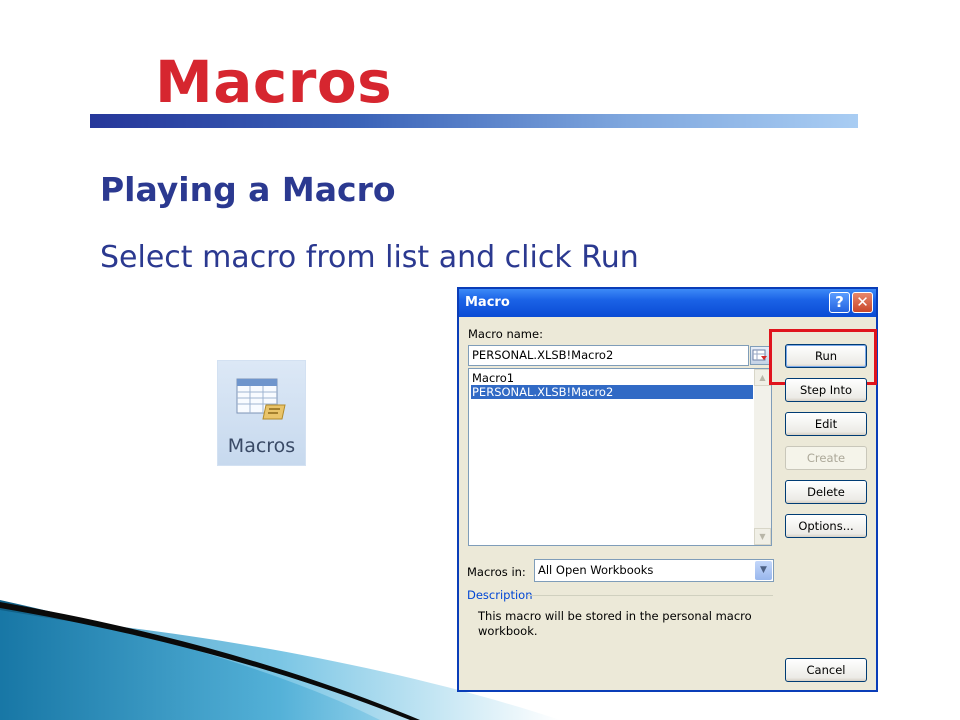 This screenshot has height=720, width=960. What do you see at coordinates (620, 457) in the screenshot?
I see `macro-listbox: Macro1 PERSONAL.XLSB!Macro2 ▲ ▼` at bounding box center [620, 457].